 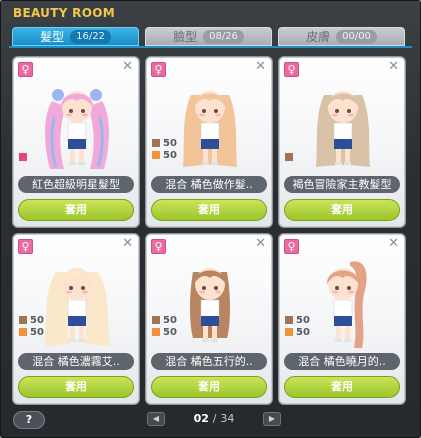 I want to click on style-name: 混合 橘色五行的.., so click(x=209, y=361).